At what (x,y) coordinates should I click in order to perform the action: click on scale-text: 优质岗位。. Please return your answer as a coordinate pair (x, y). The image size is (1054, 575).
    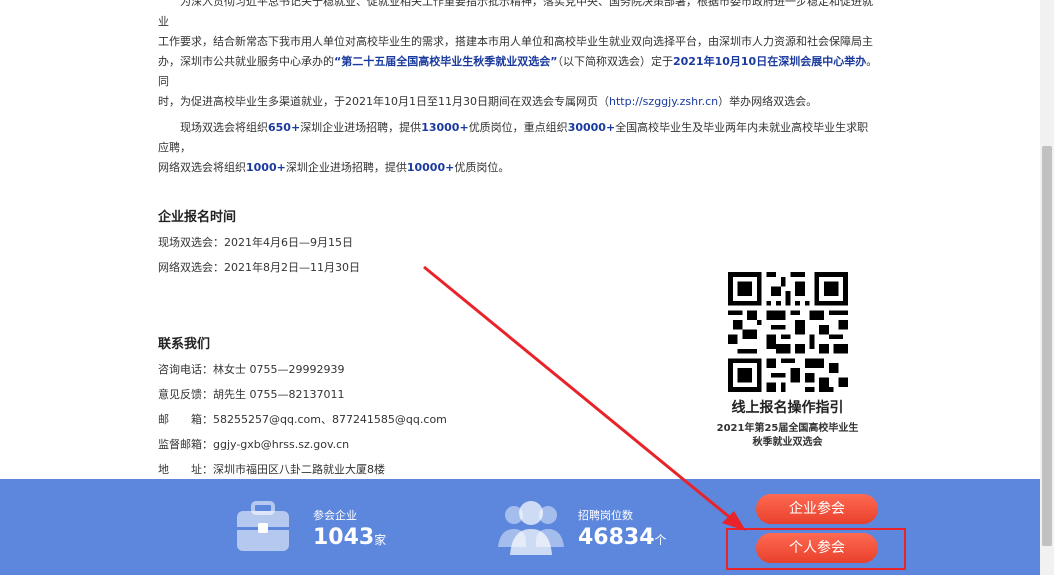
    Looking at the image, I should click on (482, 167).